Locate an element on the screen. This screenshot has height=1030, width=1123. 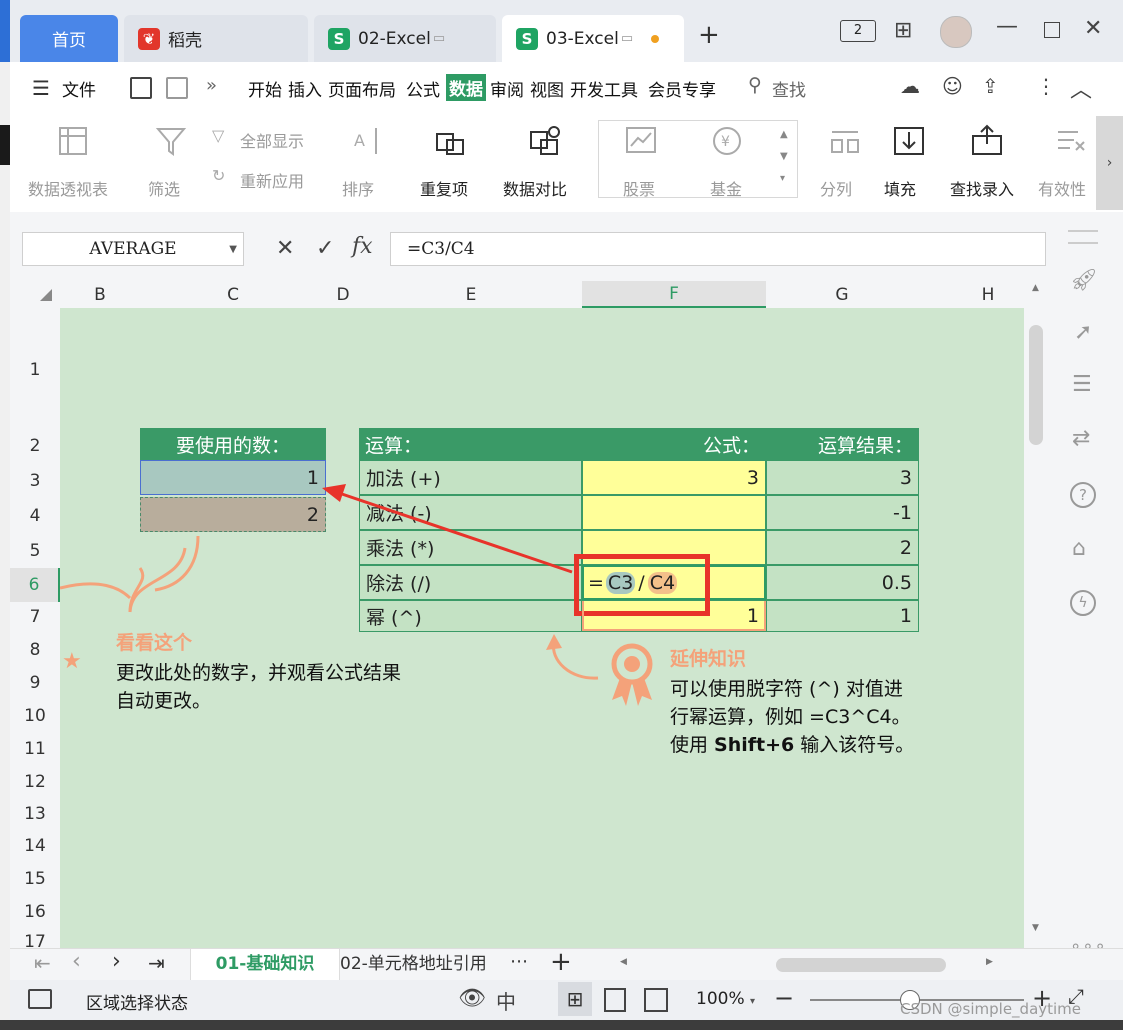
stocks-button: 股票 is located at coordinates (639, 188).